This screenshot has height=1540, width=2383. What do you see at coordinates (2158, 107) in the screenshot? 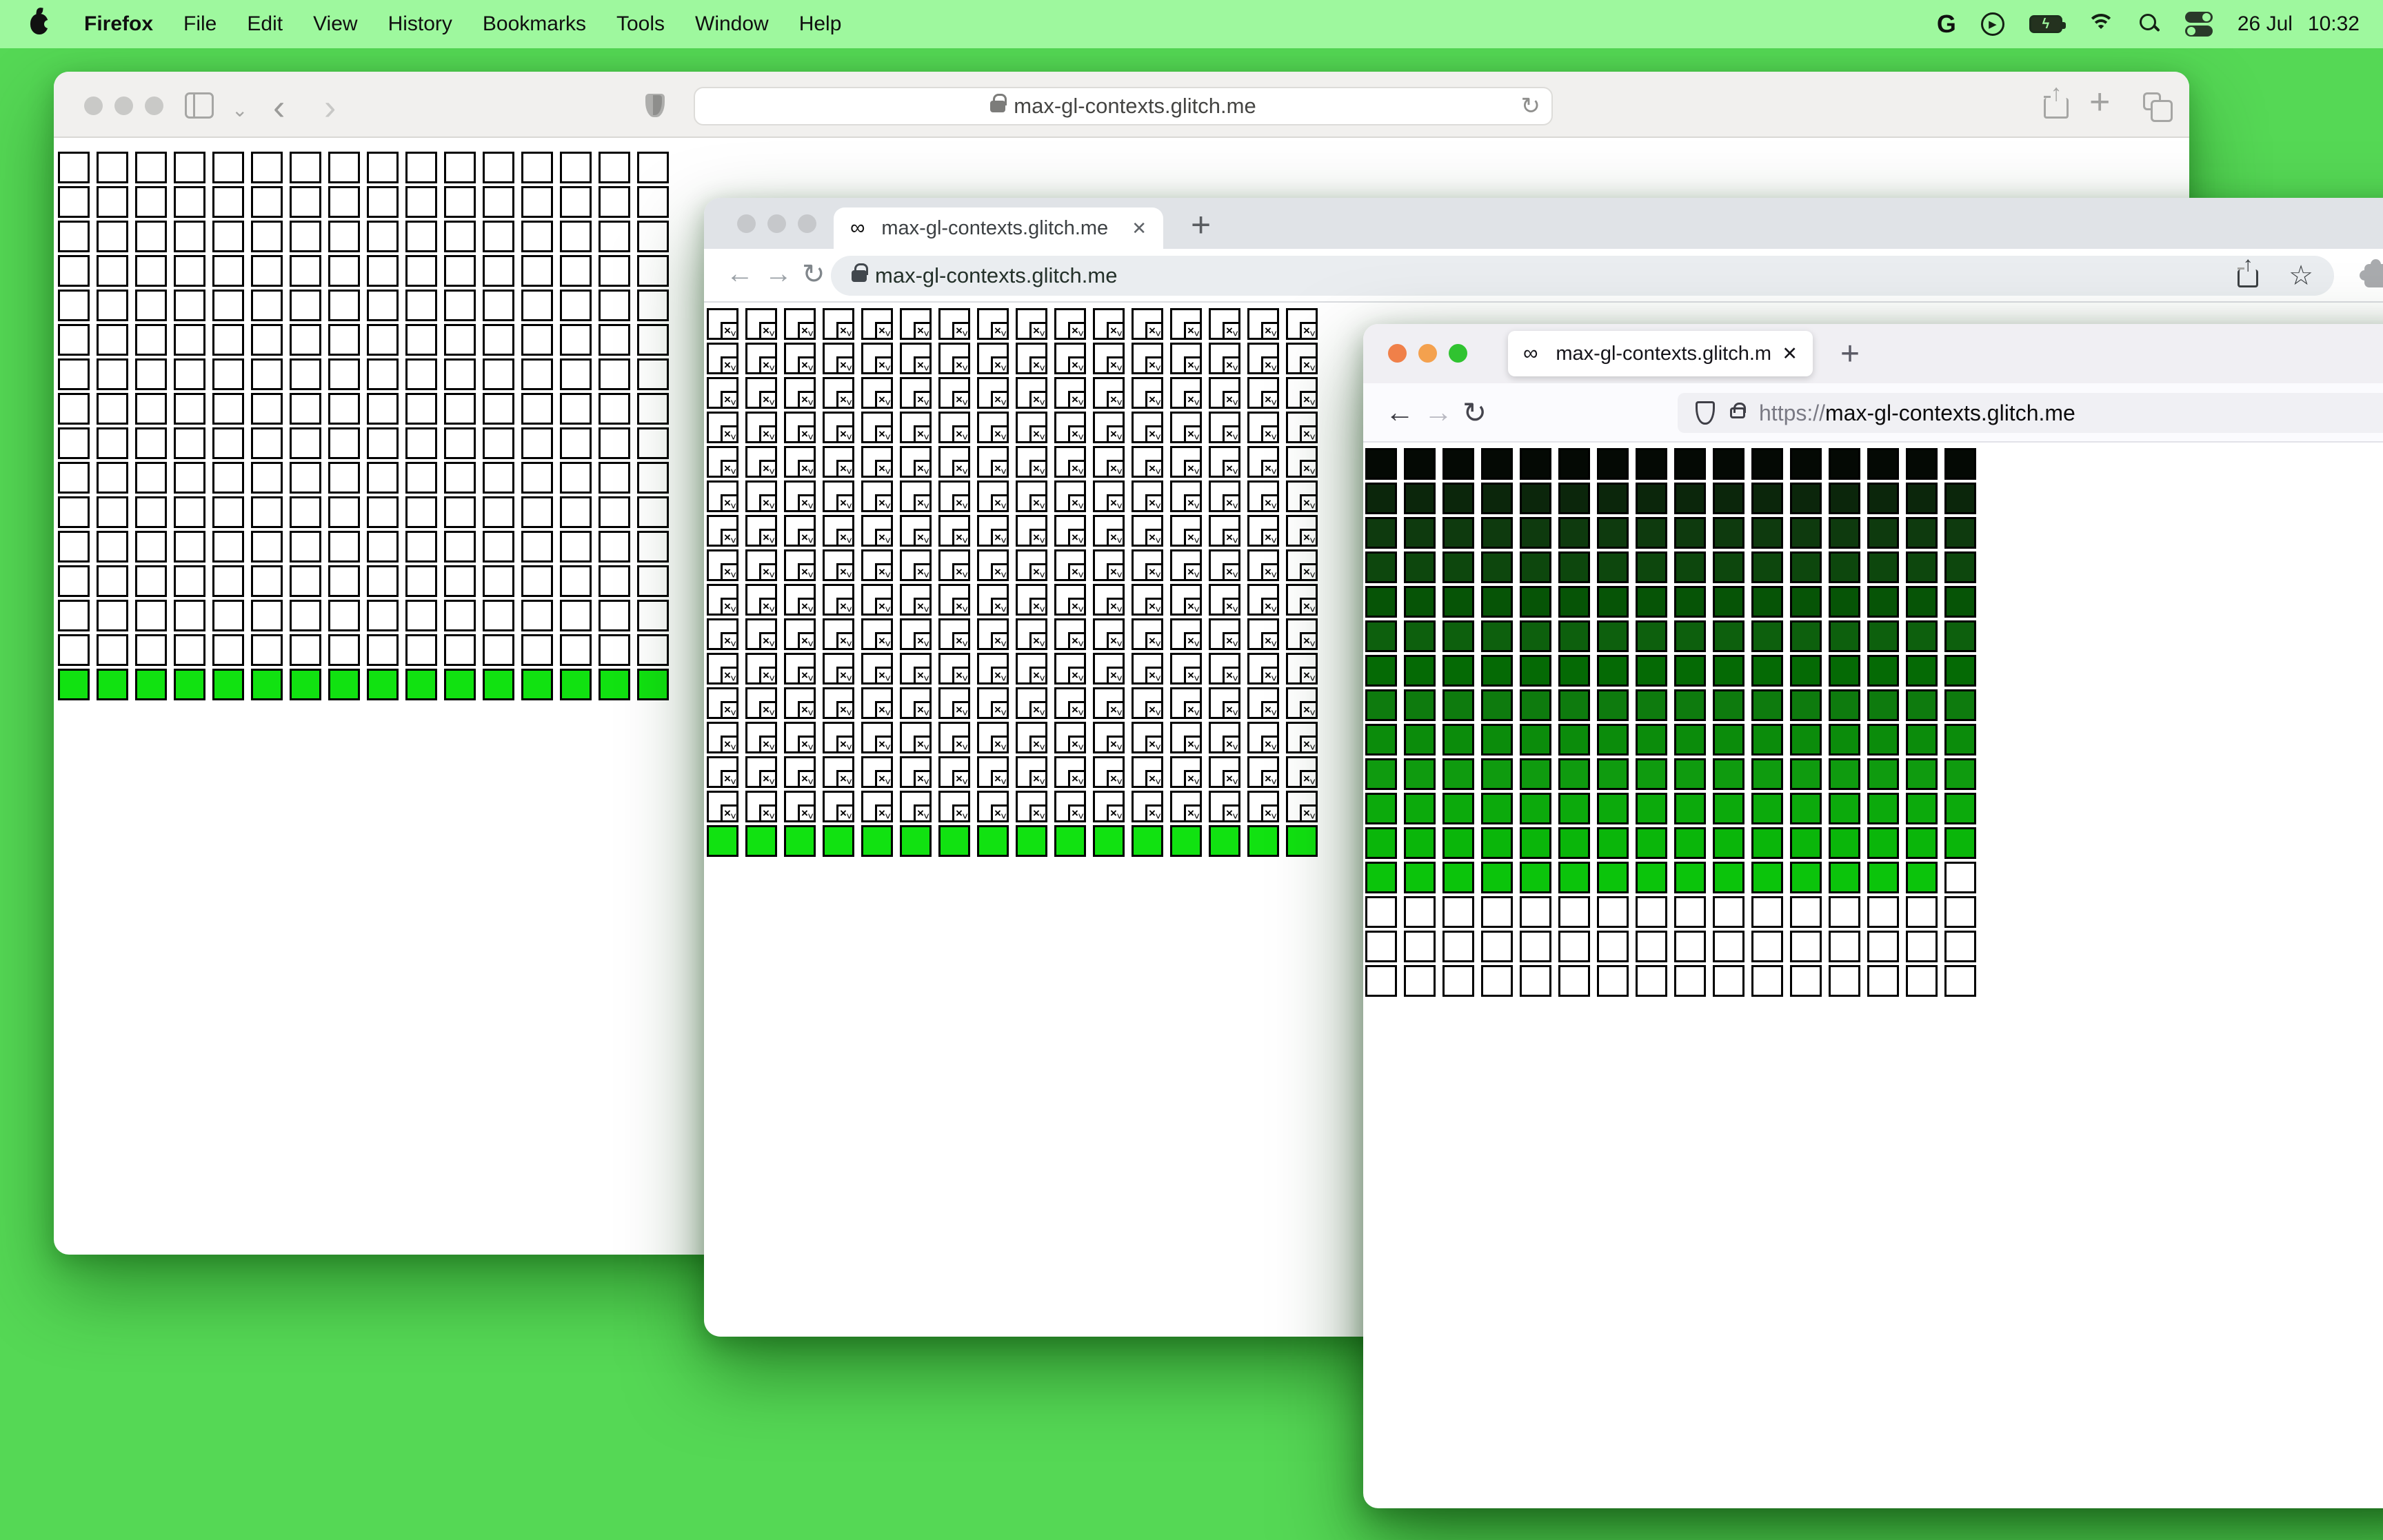
I see `tab-overview-icon` at bounding box center [2158, 107].